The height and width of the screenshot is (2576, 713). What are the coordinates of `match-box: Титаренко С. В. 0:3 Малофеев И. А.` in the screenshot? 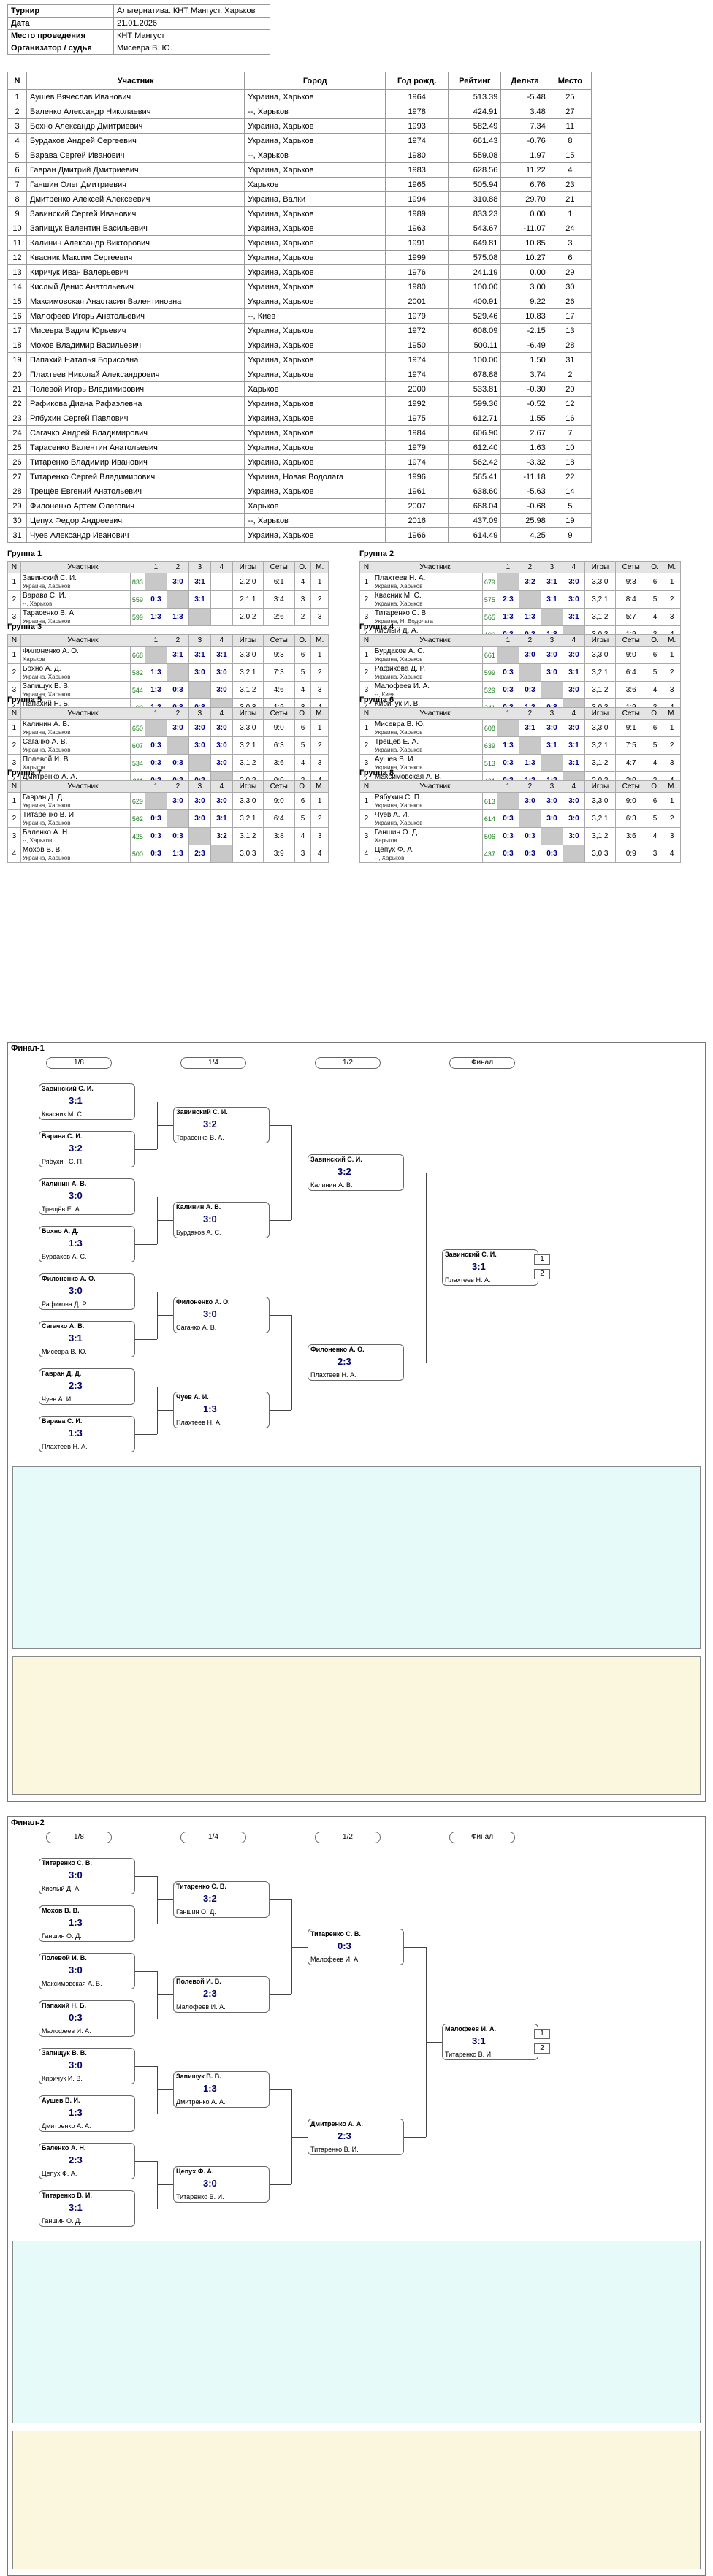 It's located at (356, 1947).